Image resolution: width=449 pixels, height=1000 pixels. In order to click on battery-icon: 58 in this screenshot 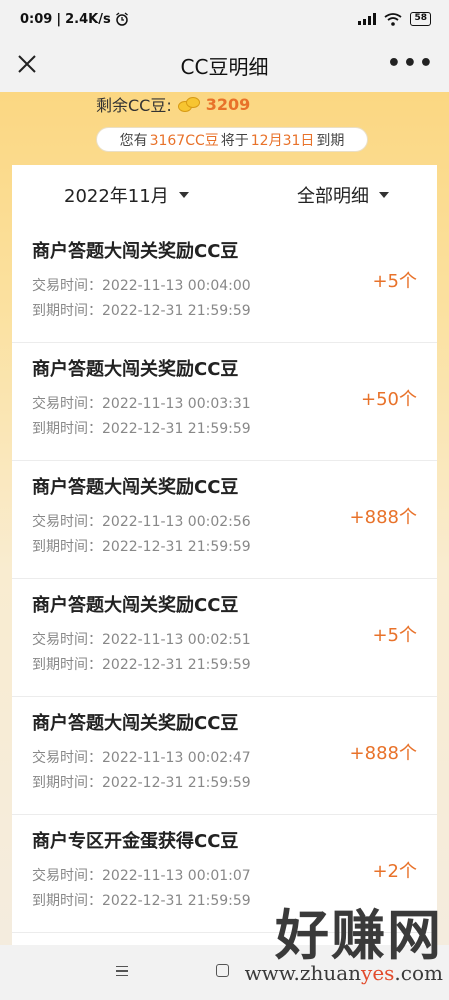, I will do `click(420, 19)`.